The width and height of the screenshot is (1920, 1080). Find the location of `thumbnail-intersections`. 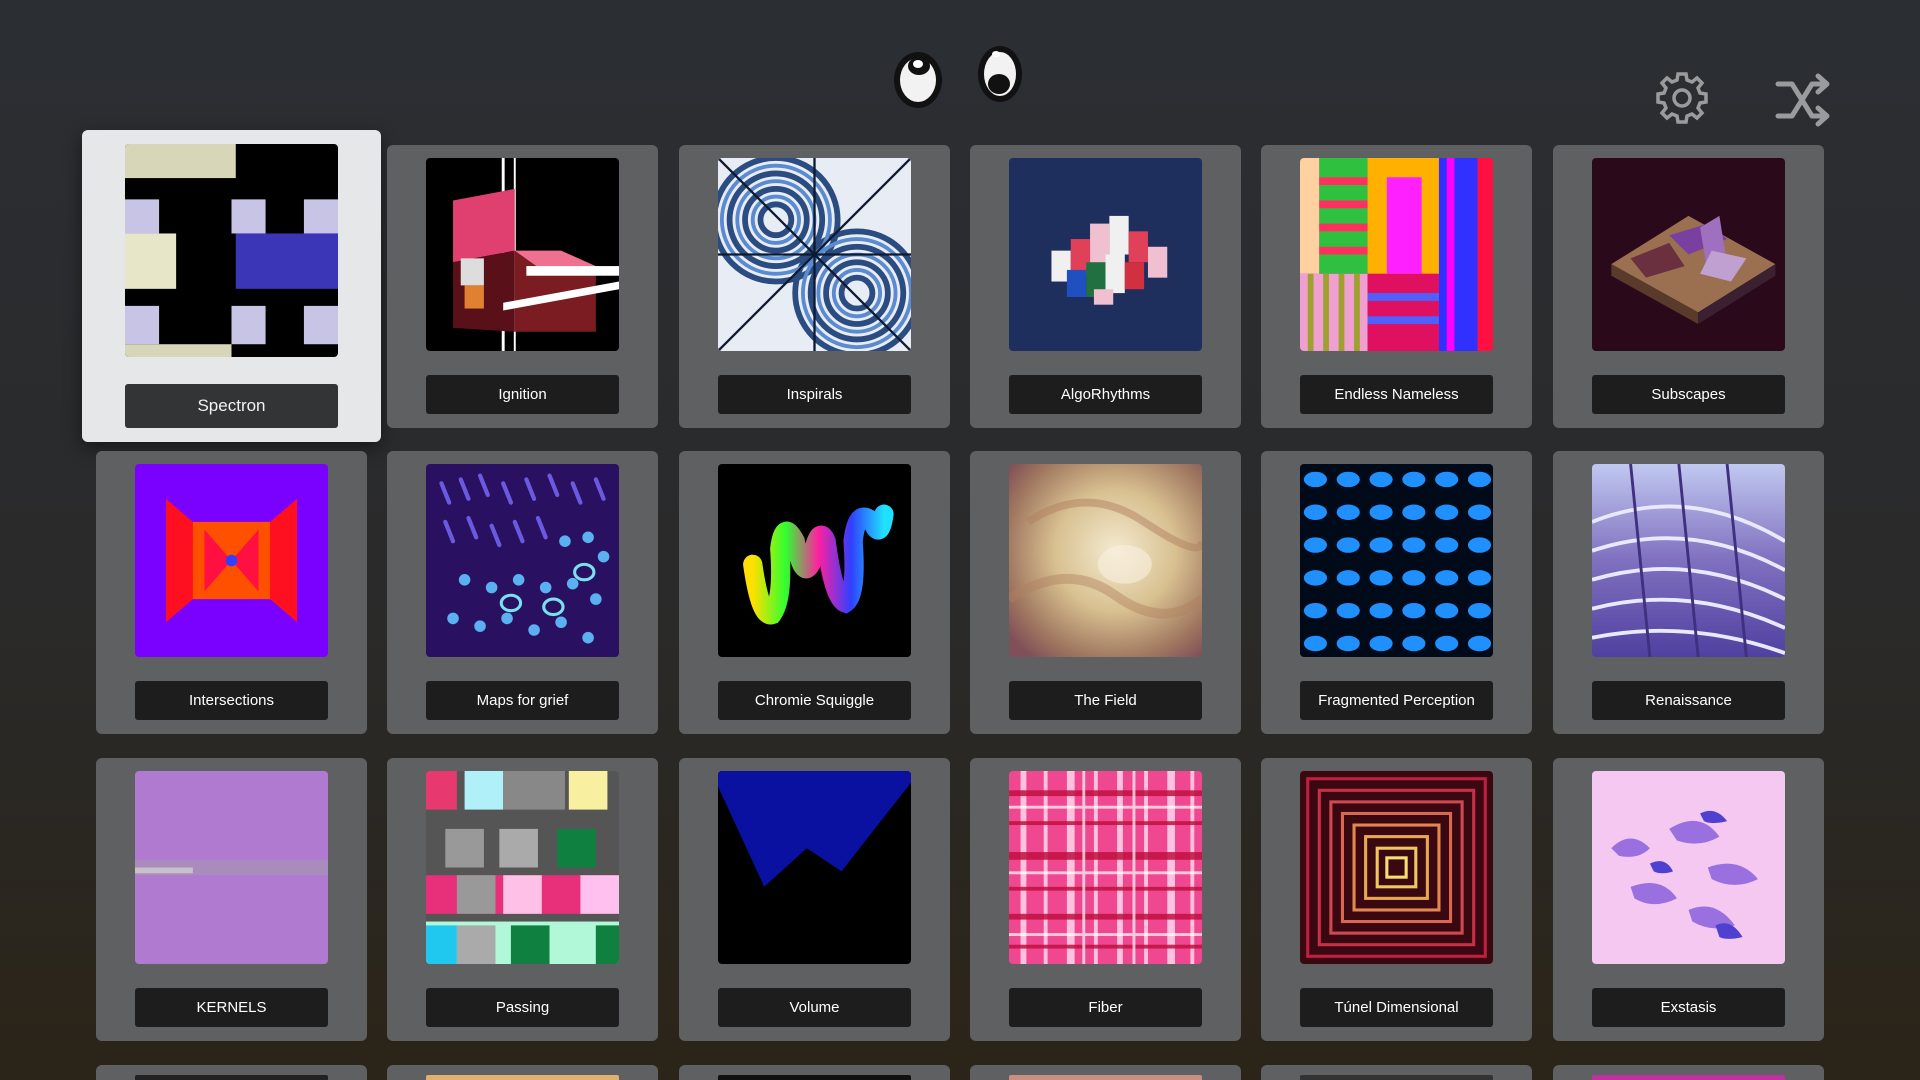

thumbnail-intersections is located at coordinates (231, 560).